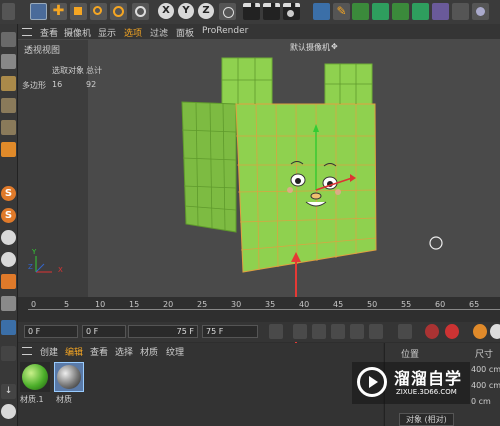  I want to click on menu-create: 创建, so click(49, 351).